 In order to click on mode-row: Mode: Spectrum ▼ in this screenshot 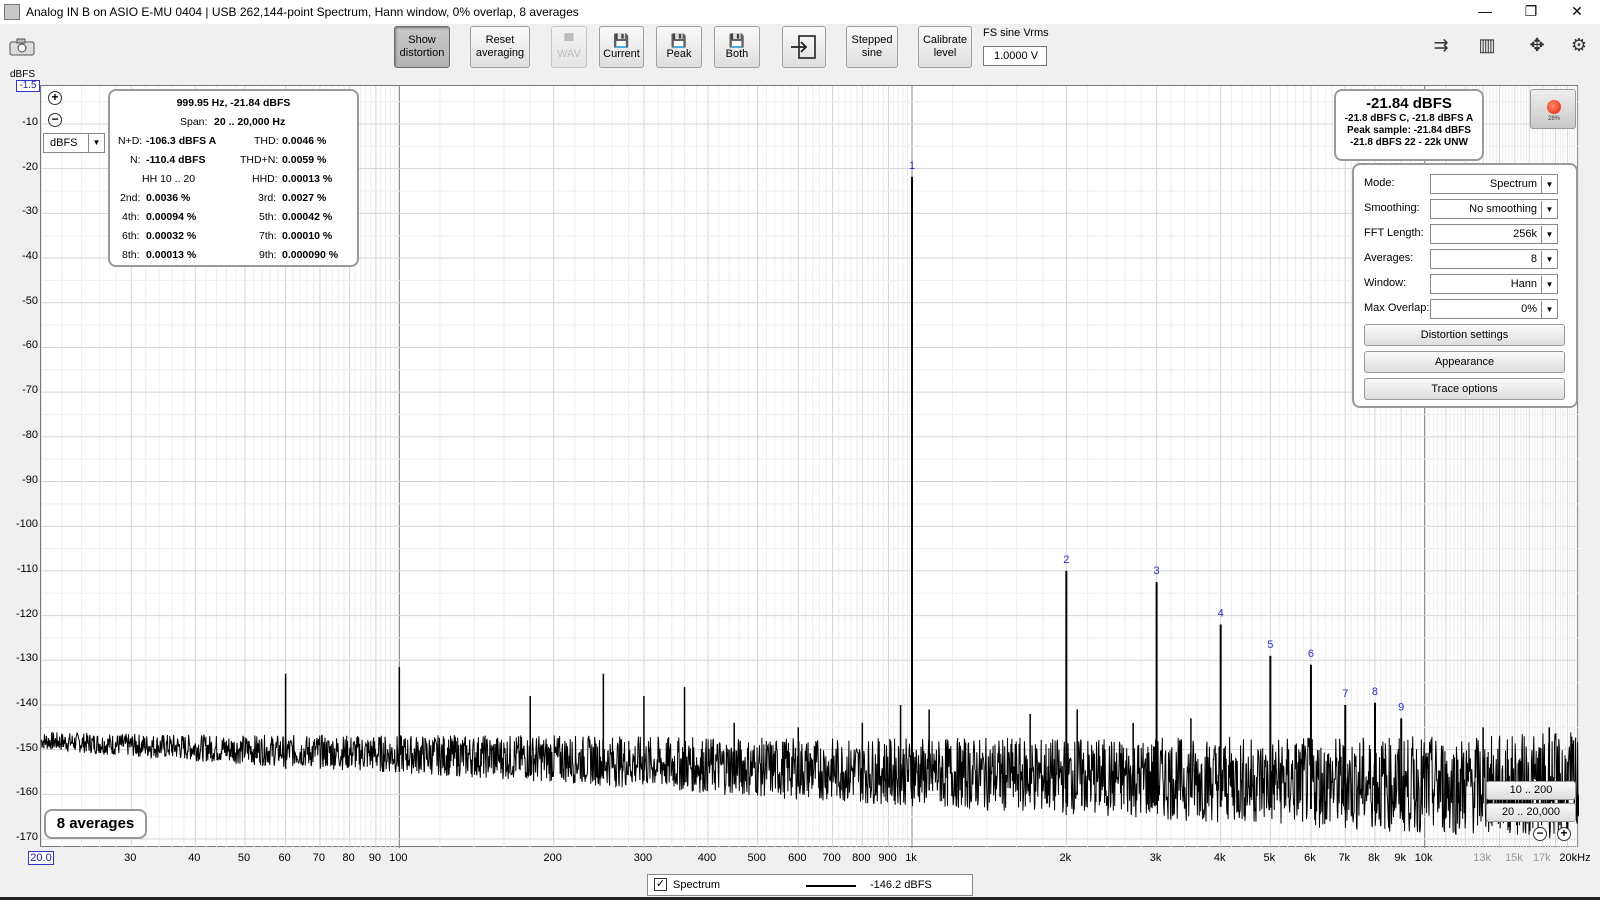, I will do `click(1466, 184)`.